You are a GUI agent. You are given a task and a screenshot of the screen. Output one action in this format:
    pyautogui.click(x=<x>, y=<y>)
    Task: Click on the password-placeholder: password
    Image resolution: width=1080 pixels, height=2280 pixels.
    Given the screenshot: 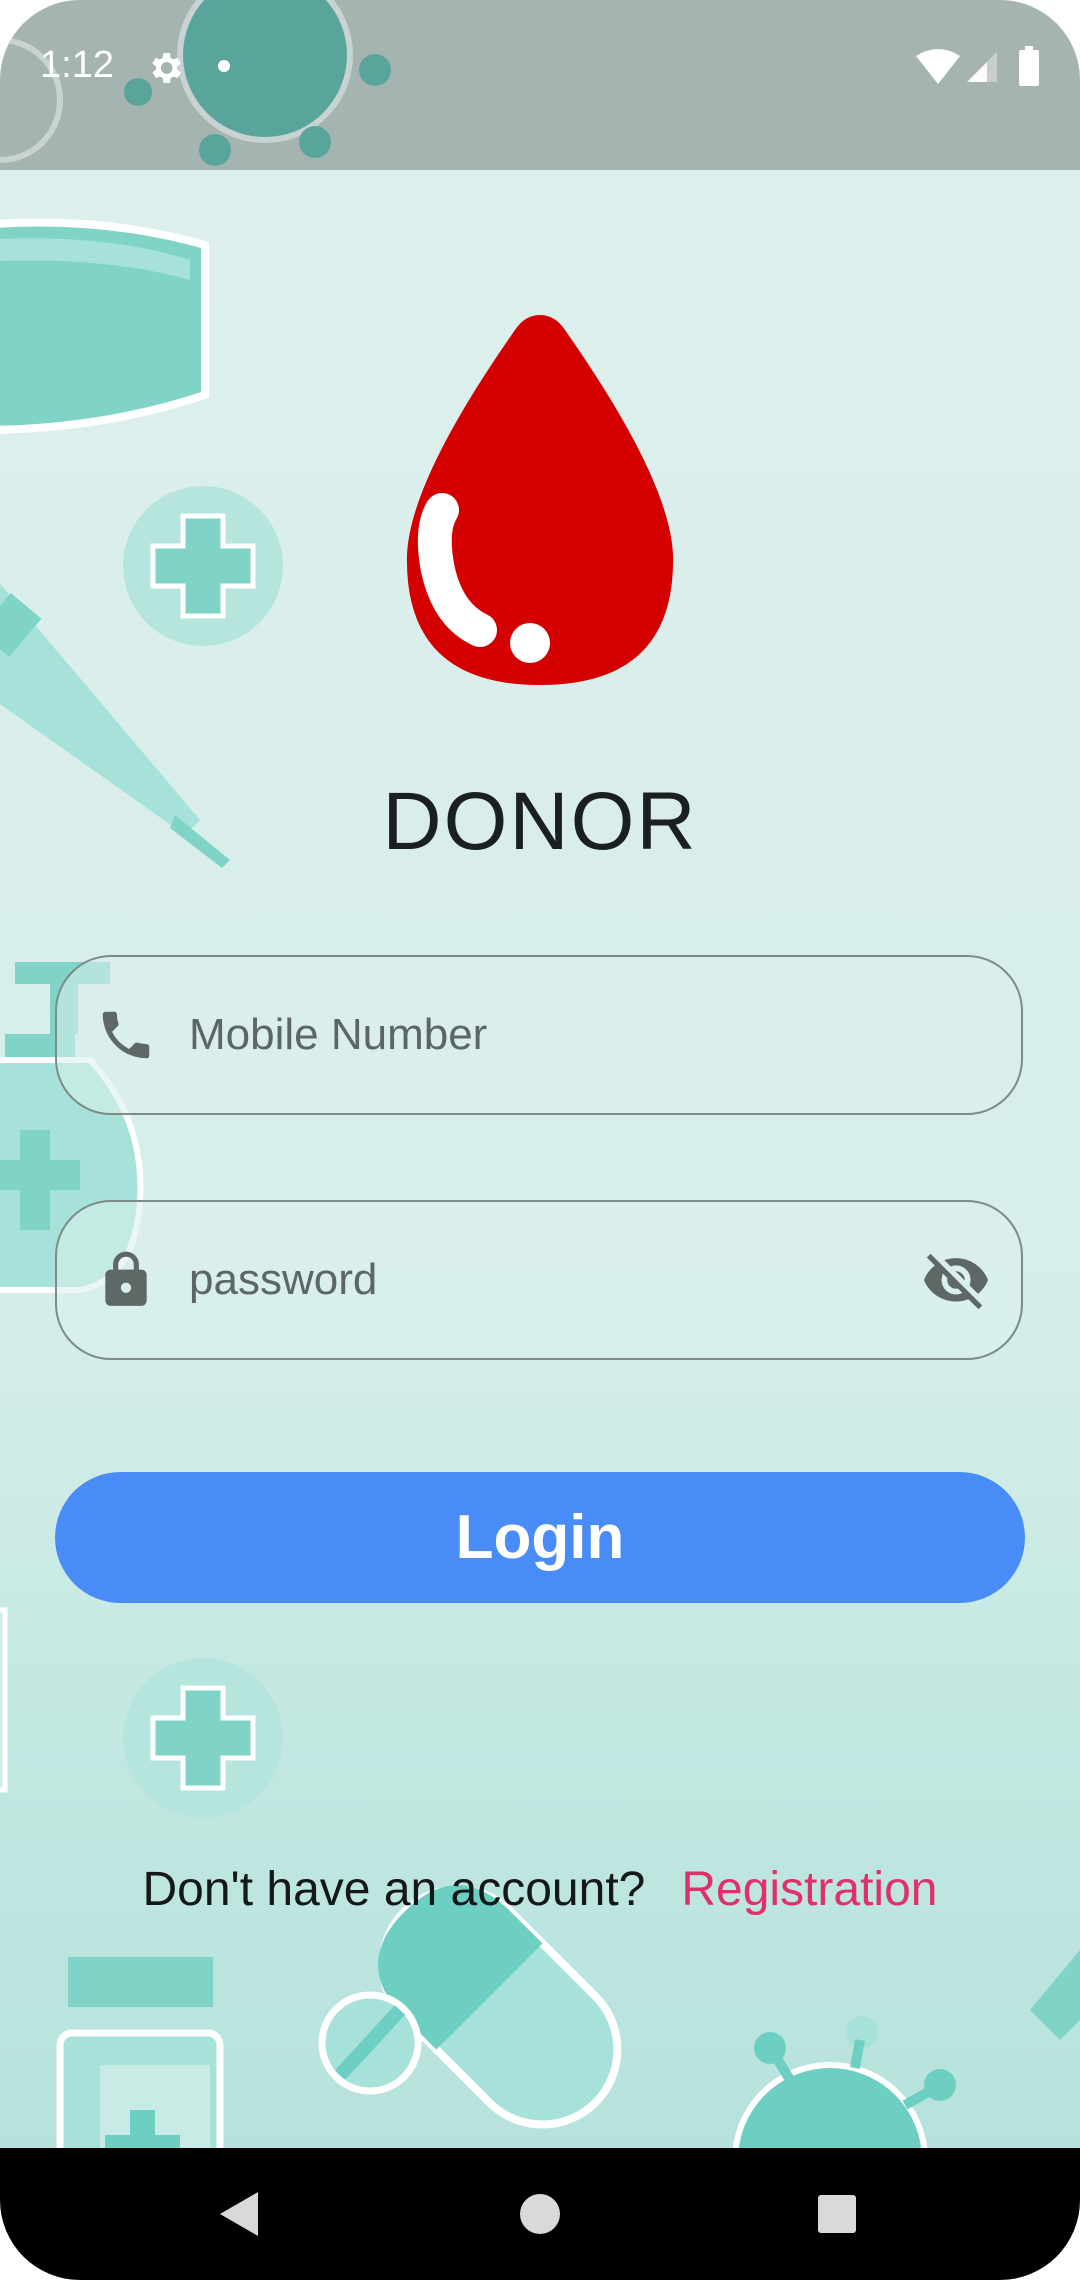 What is the action you would take?
    pyautogui.click(x=283, y=1279)
    